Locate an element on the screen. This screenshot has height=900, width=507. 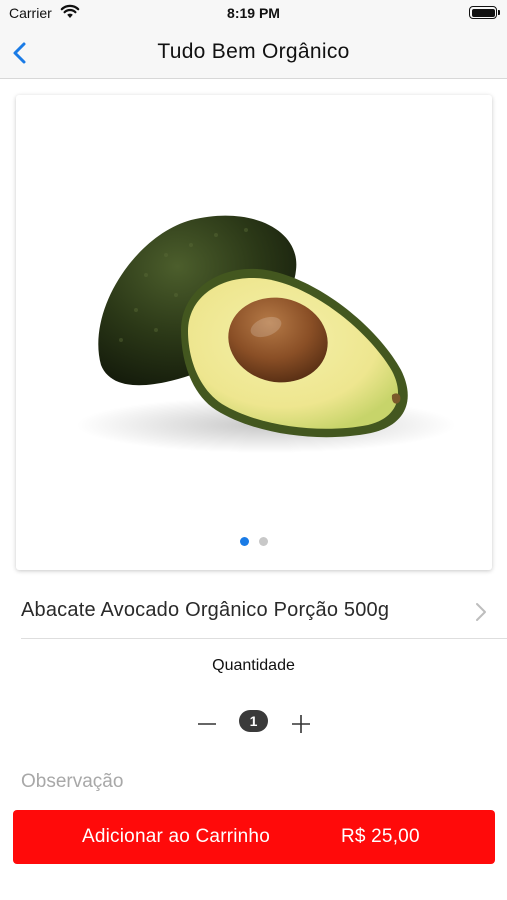
add-to-cart-button: Adicionar ao Carrinho R$ 25,00 is located at coordinates (254, 837).